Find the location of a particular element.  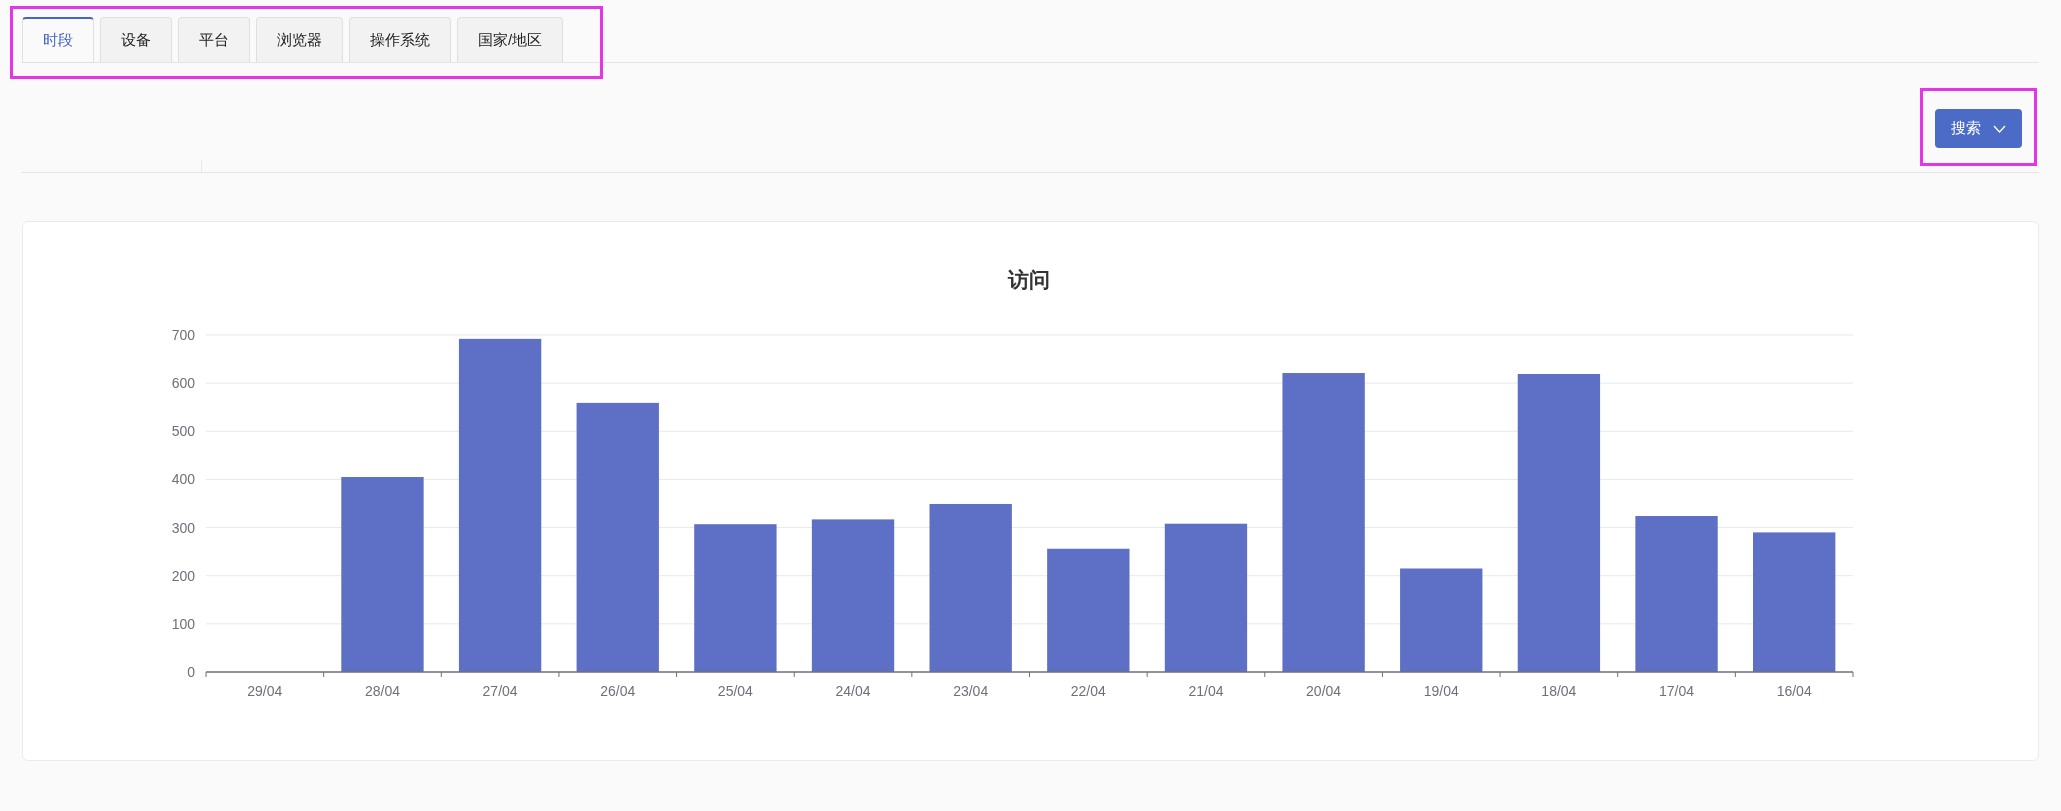

x-tick-label: 17/04 is located at coordinates (1677, 691).